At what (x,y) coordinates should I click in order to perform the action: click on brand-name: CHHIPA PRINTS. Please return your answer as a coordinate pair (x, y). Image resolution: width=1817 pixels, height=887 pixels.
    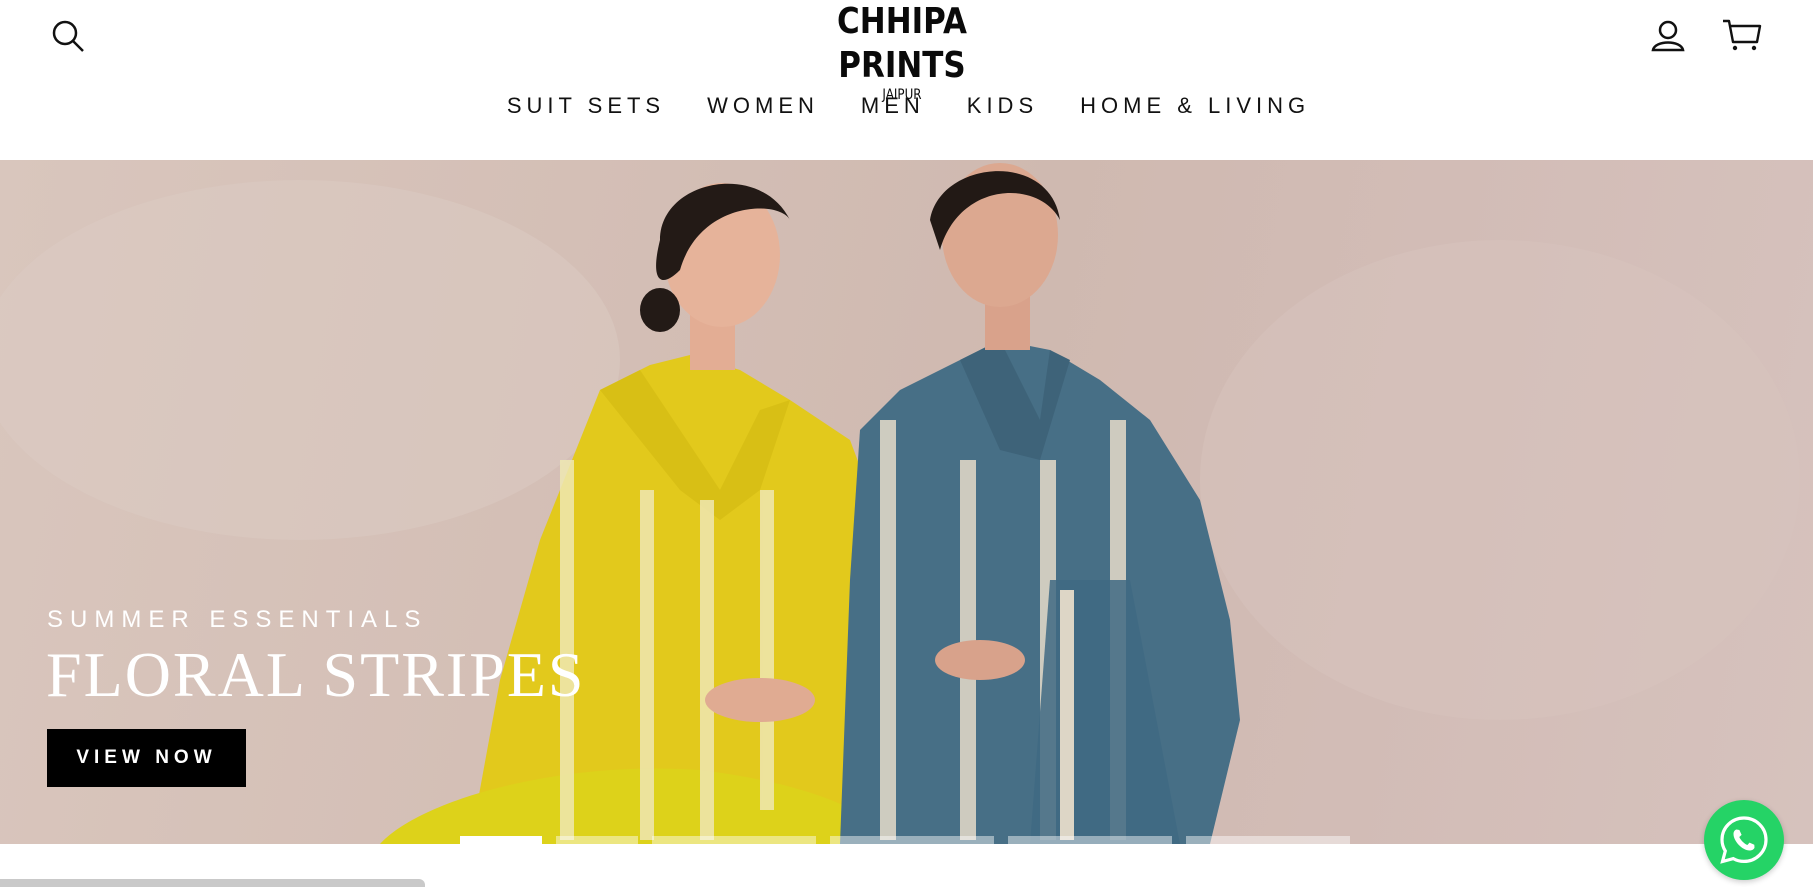
    Looking at the image, I should click on (902, 43).